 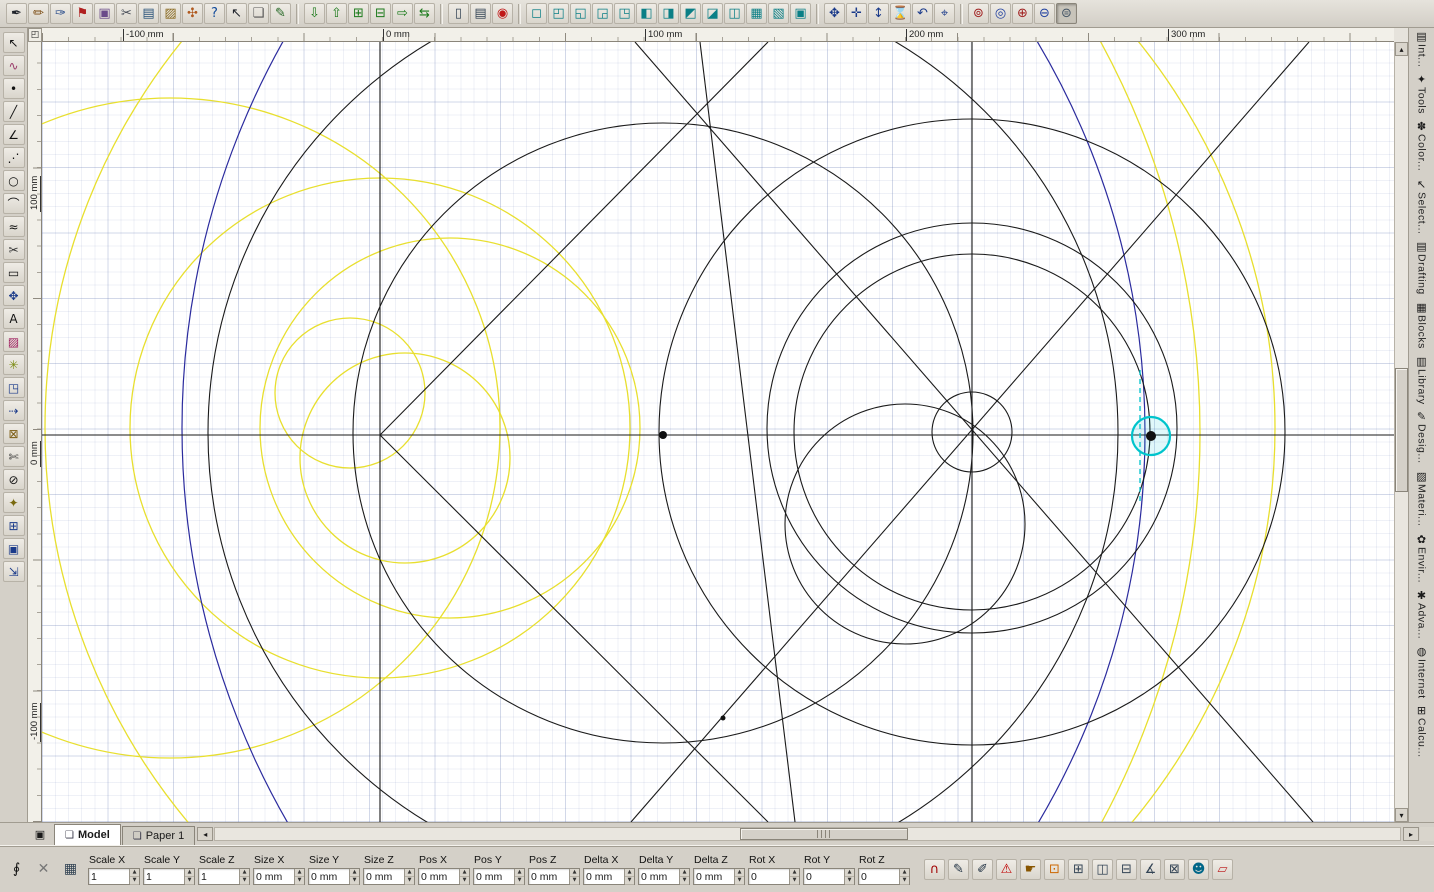 What do you see at coordinates (829, 876) in the screenshot?
I see `field-input-rot-y: 0 ▲ ▼` at bounding box center [829, 876].